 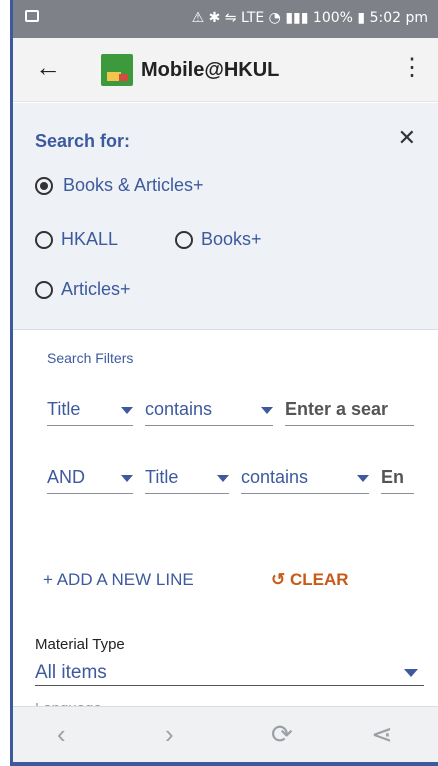 I want to click on close-icon: ✕, so click(x=407, y=138).